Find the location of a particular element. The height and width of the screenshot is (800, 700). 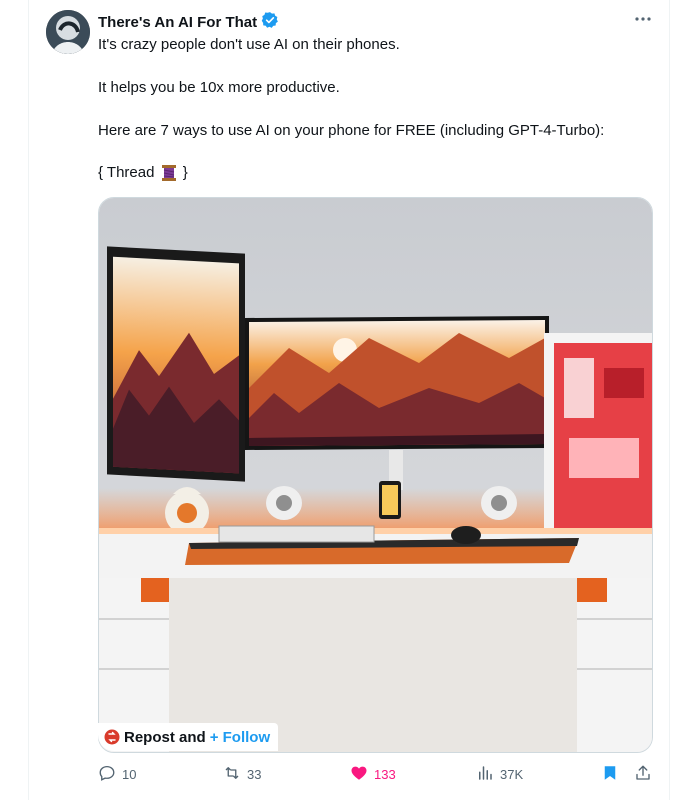

repost-action: 33 is located at coordinates (242, 774).